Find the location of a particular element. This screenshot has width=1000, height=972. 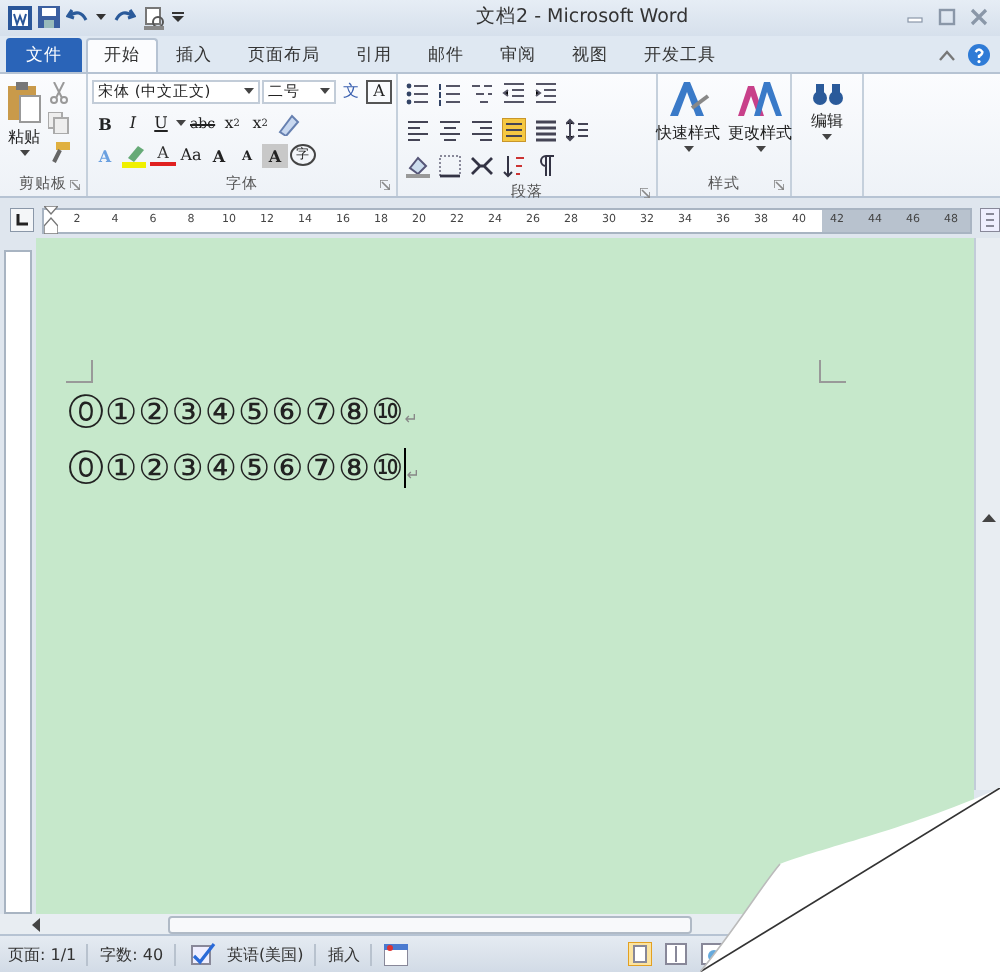

ribbon-tab: 引用 is located at coordinates (374, 54).